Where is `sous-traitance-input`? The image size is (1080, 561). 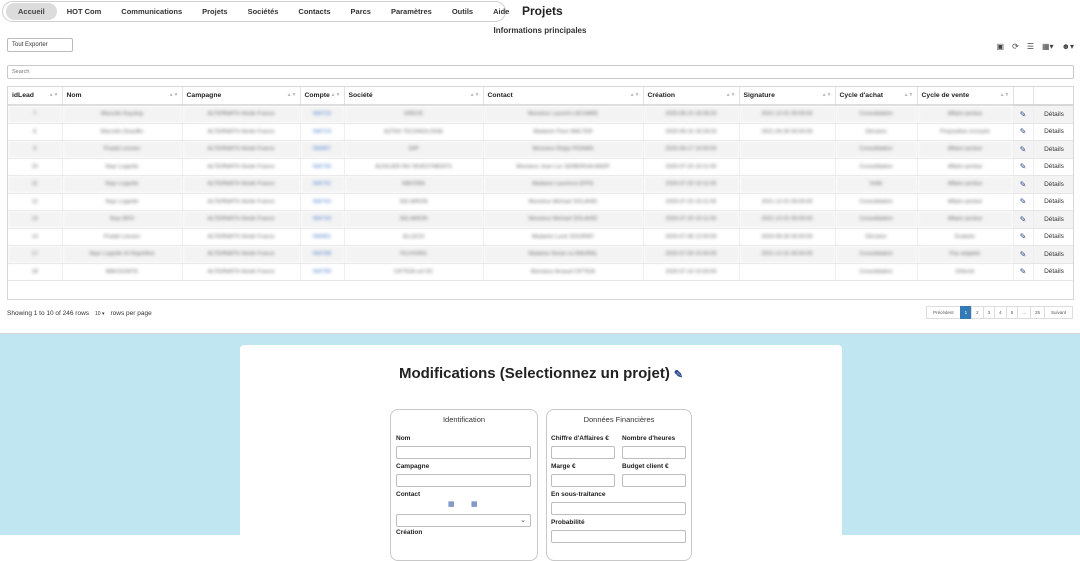 sous-traitance-input is located at coordinates (618, 508).